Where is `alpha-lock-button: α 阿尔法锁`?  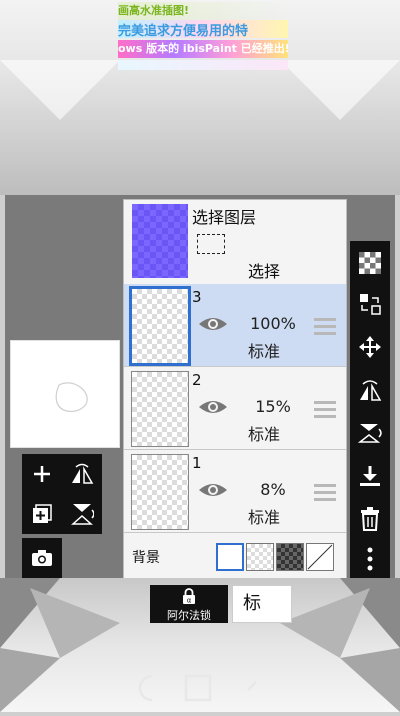
alpha-lock-button: α 阿尔法锁 is located at coordinates (189, 604).